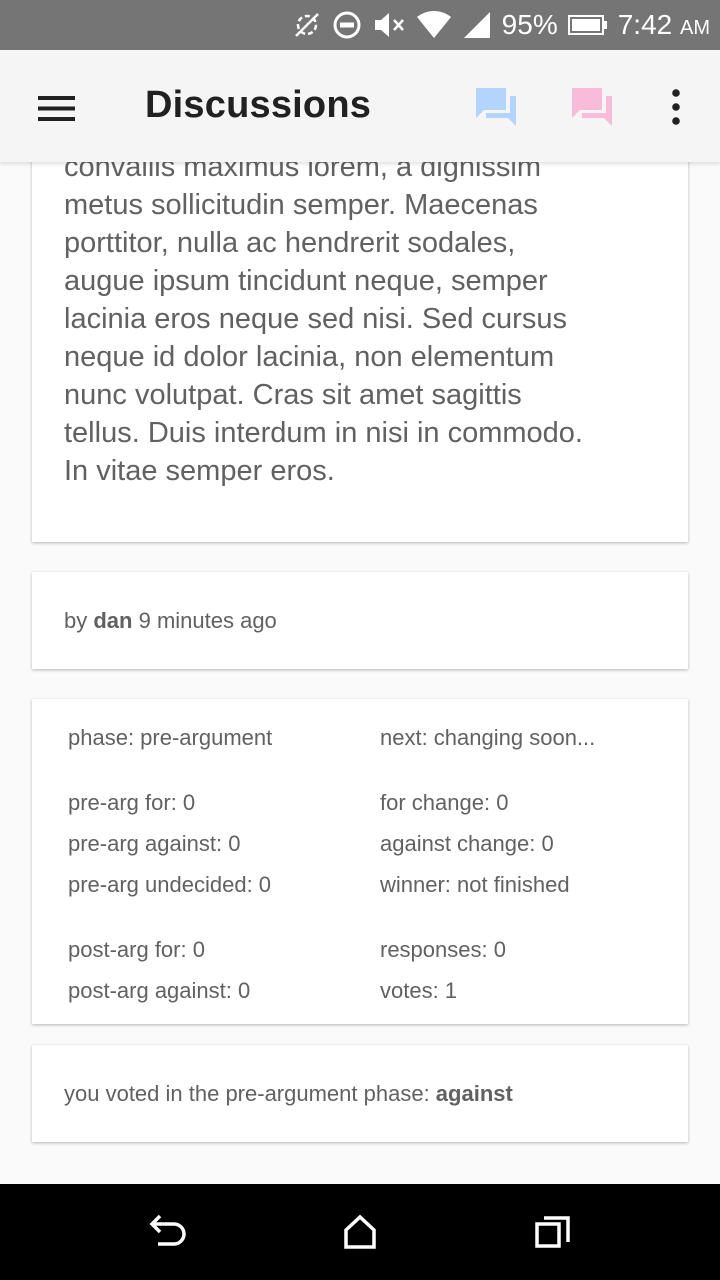 The height and width of the screenshot is (1280, 720). I want to click on stat-pre-arg-undecided: pre-arg undecided: 0, so click(170, 884).